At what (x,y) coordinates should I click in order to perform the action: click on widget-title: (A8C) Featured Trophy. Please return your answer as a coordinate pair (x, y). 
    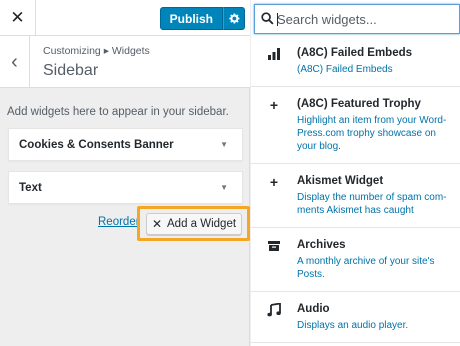
    Looking at the image, I should click on (359, 104).